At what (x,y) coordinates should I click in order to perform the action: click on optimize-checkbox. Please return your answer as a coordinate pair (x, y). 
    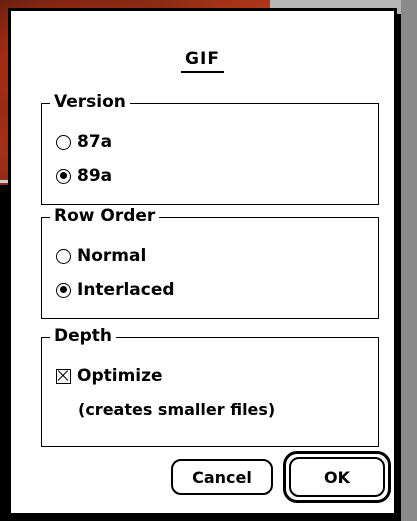
    Looking at the image, I should click on (63, 376).